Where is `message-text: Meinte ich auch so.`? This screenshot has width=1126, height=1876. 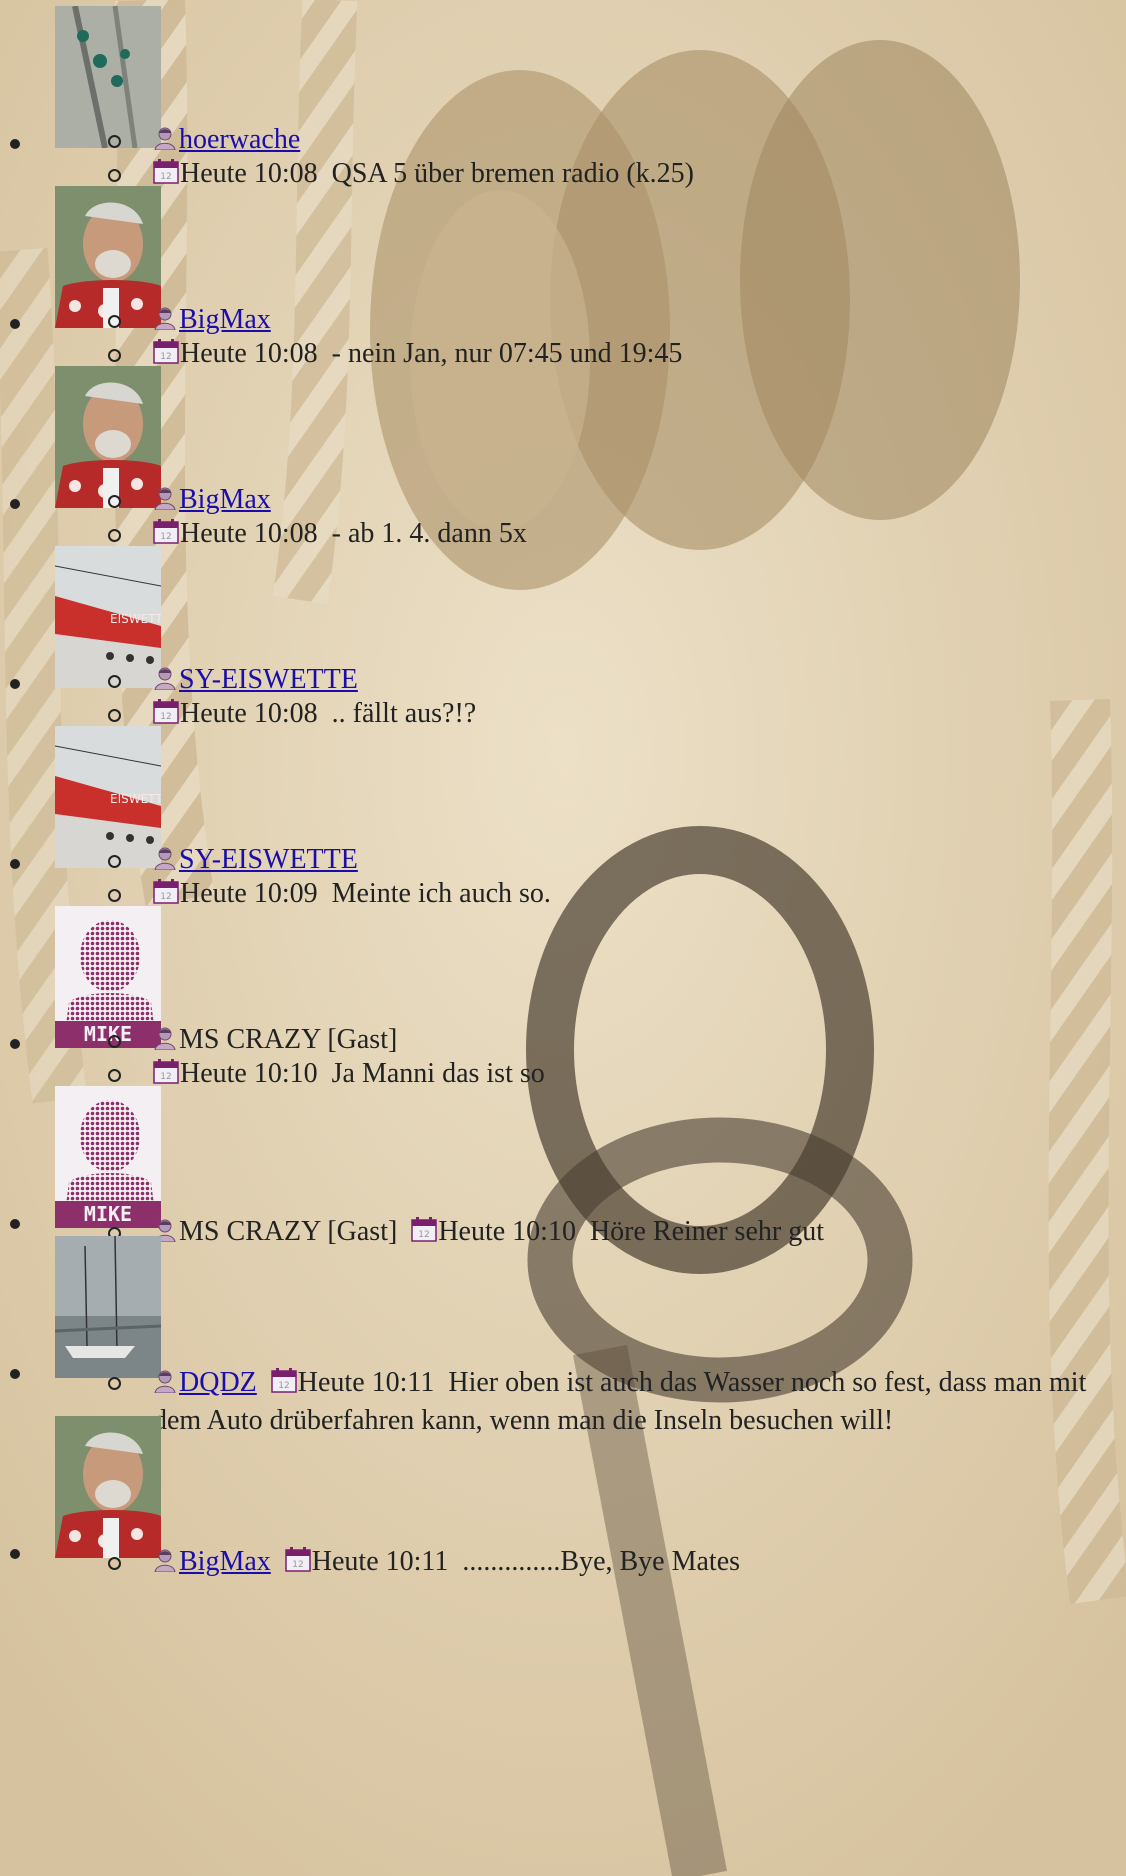
message-text: Meinte ich auch so. is located at coordinates (441, 893).